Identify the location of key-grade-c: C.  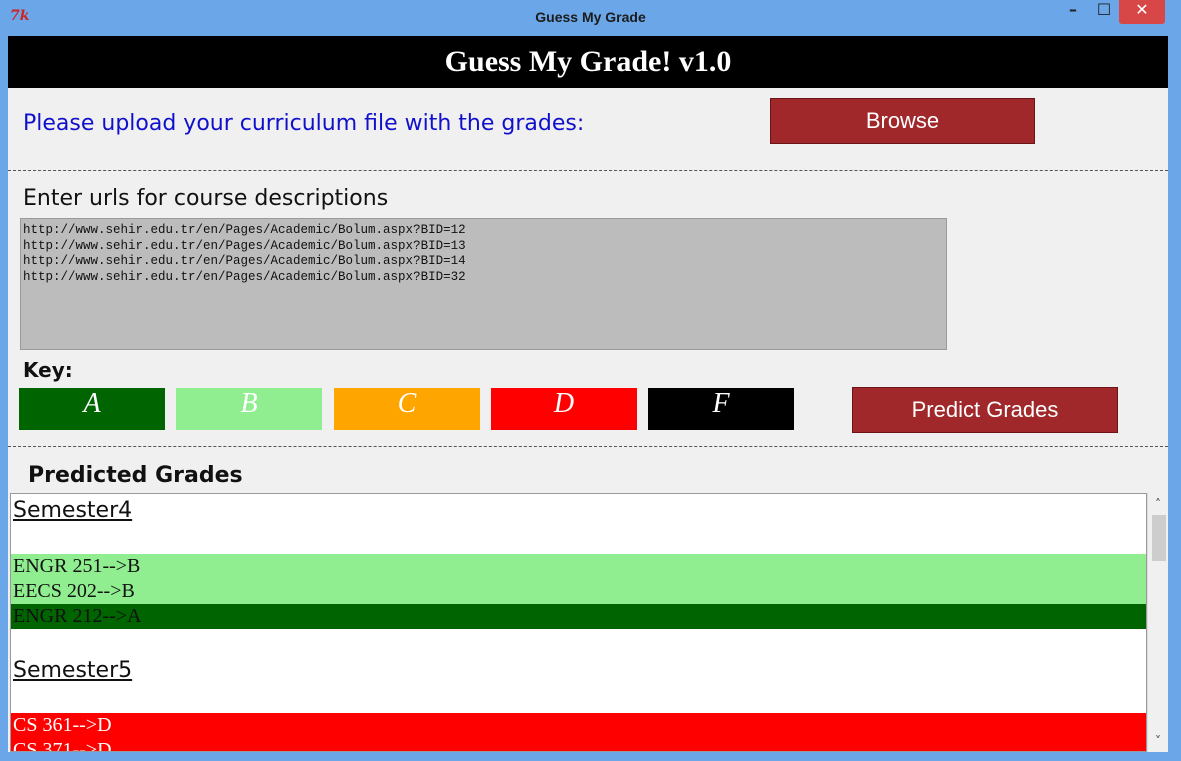
(407, 409).